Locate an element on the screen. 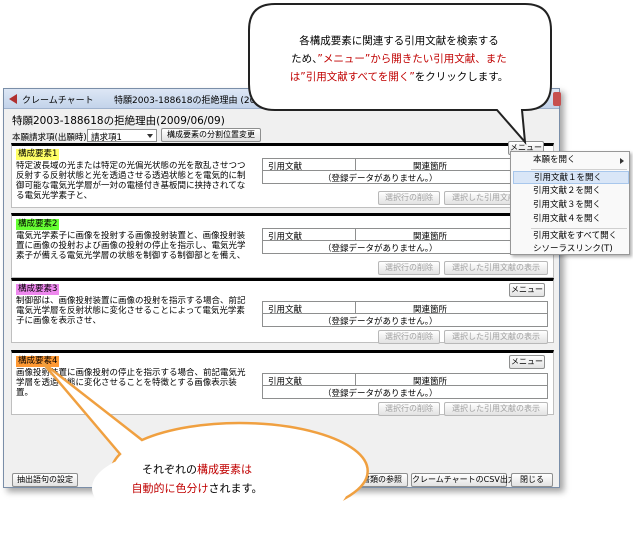 This screenshot has height=541, width=633. menu-item-open-citation-3: 引用文献３を開く is located at coordinates (571, 205).